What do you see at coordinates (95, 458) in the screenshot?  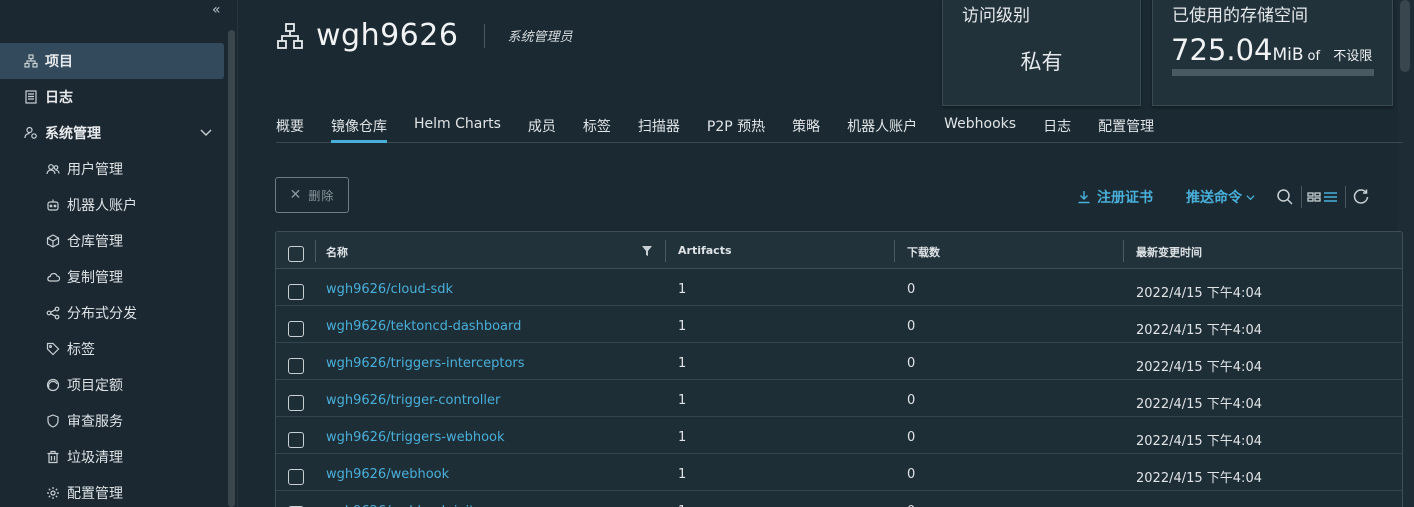 I see `sidebar-item-label: 垃圾清理` at bounding box center [95, 458].